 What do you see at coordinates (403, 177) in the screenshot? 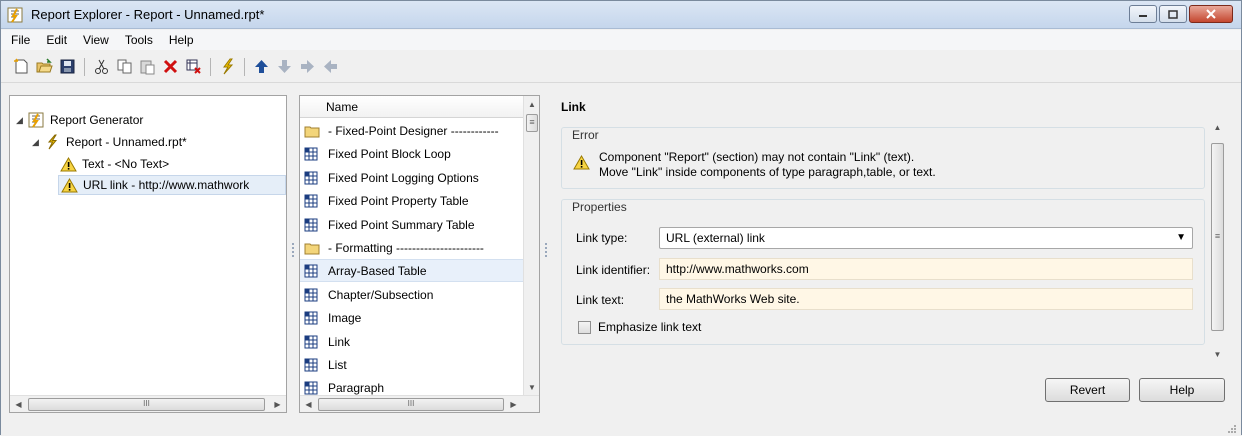
I see `list-item-label: Fixed Point Logging Options` at bounding box center [403, 177].